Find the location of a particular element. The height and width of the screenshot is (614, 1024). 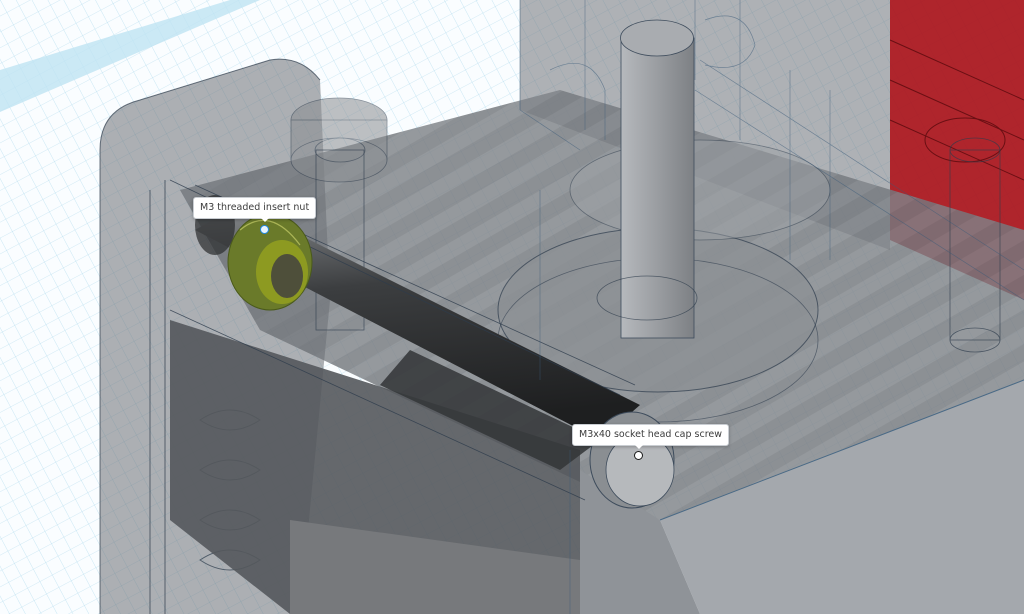

callout-label: M3 threaded insert nut is located at coordinates (255, 207).